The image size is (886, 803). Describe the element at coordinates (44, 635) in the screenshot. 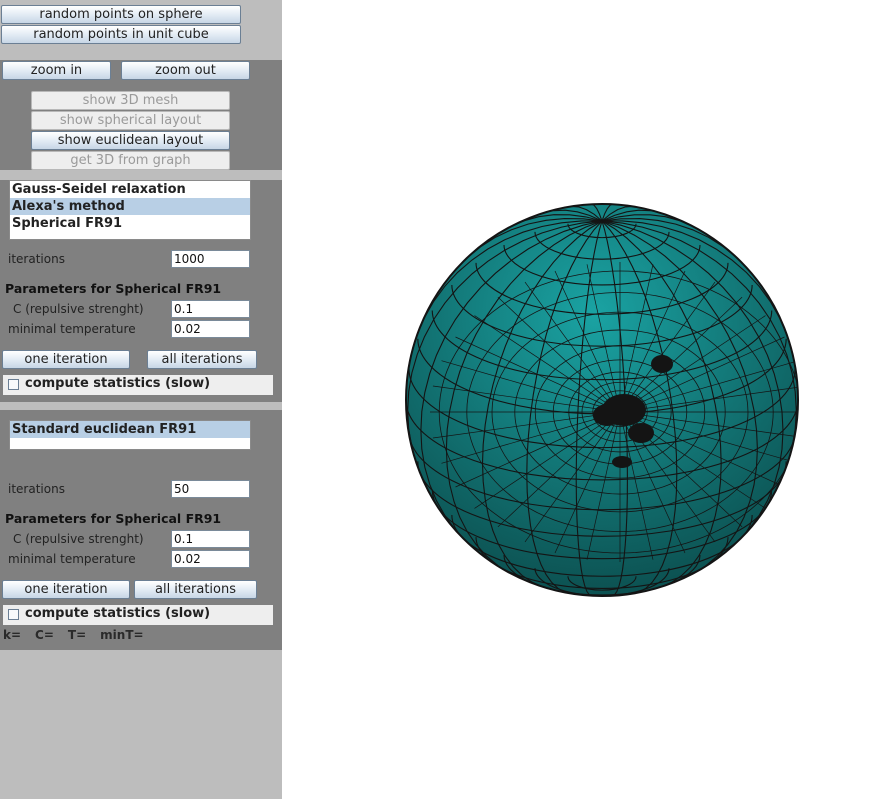

I see `stat-c: C=` at that location.